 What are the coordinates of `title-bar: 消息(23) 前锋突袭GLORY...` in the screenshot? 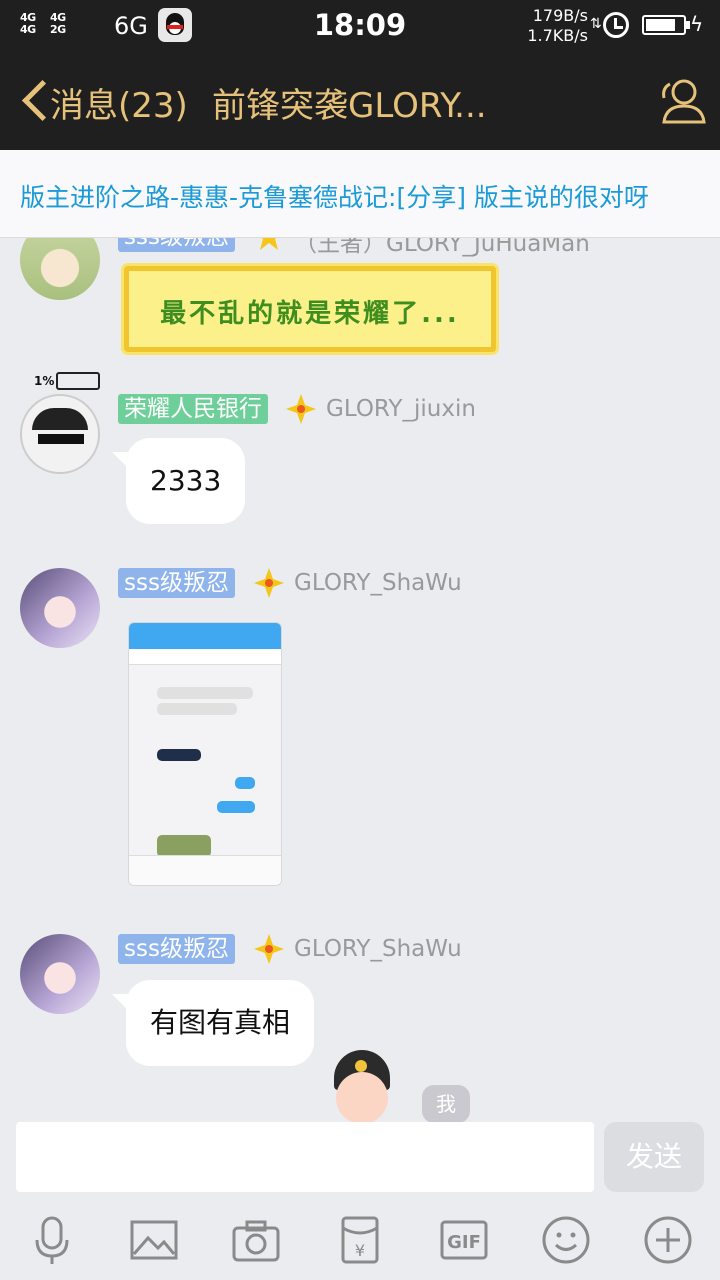 It's located at (360, 101).